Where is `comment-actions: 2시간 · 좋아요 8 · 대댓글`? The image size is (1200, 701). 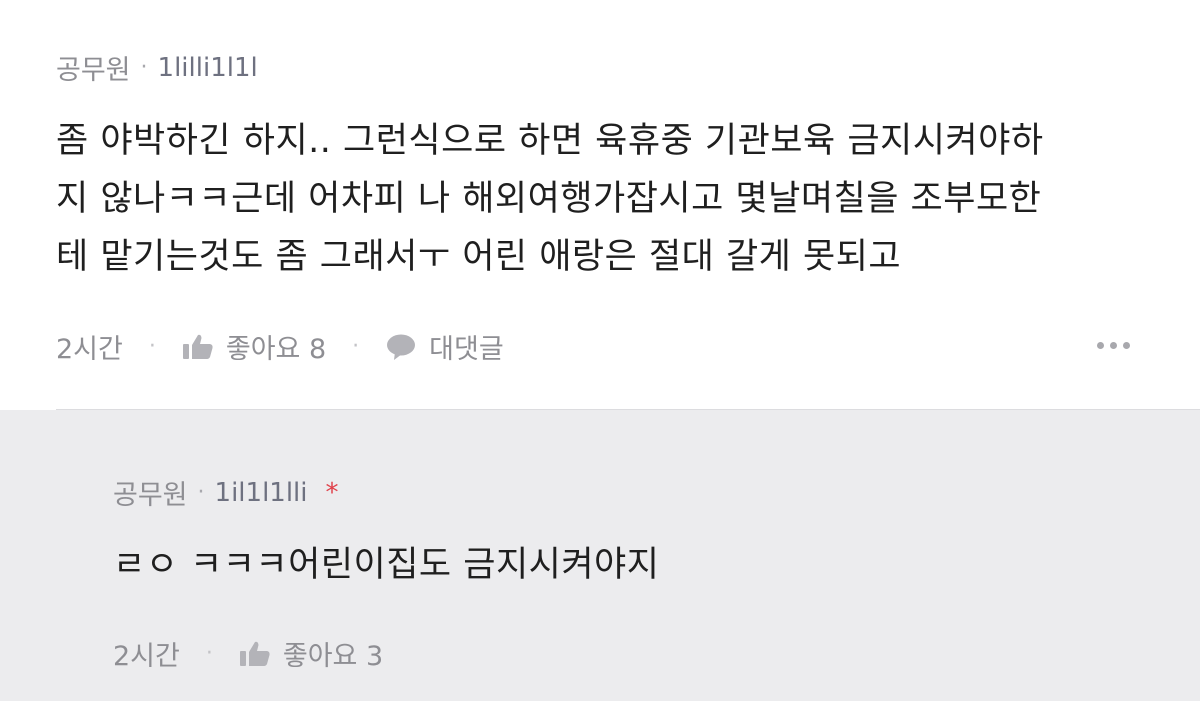 comment-actions: 2시간 · 좋아요 8 · 대댓글 is located at coordinates (280, 346).